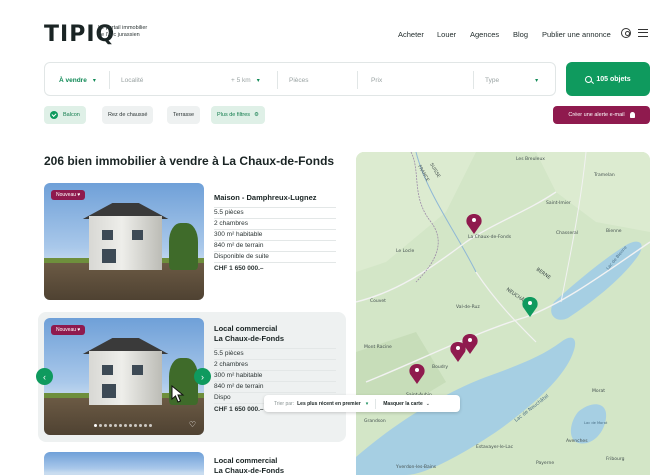 The width and height of the screenshot is (659, 475). Describe the element at coordinates (241, 80) in the screenshot. I see `radius-value: + 5 km` at that location.